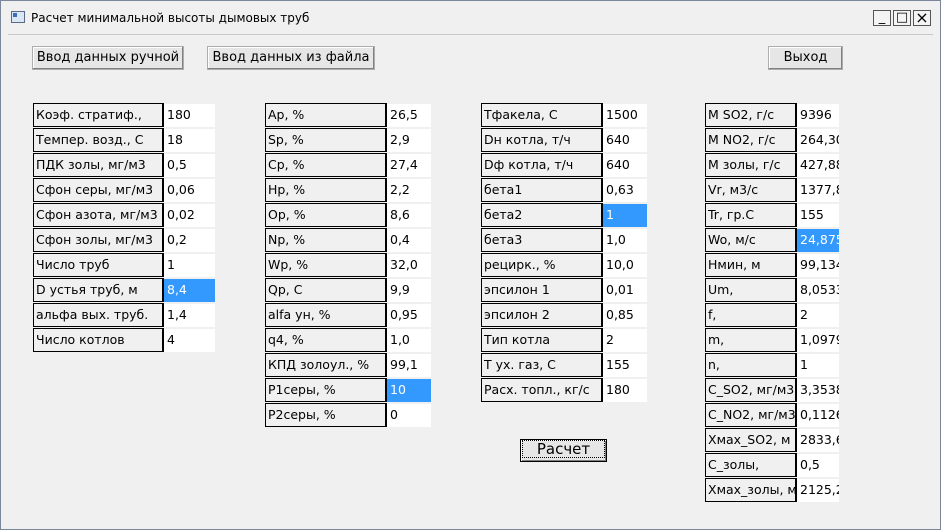 The image size is (941, 530). Describe the element at coordinates (902, 18) in the screenshot. I see `maximize-button: □` at that location.